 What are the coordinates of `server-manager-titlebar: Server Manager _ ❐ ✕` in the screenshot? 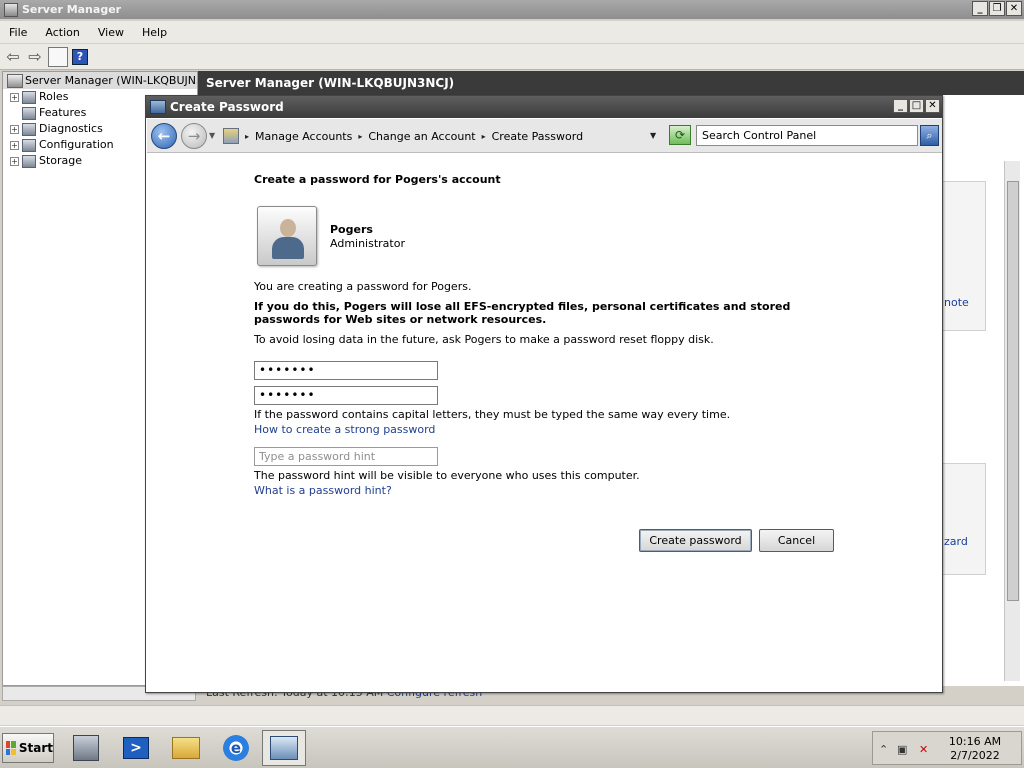 It's located at (512, 9).